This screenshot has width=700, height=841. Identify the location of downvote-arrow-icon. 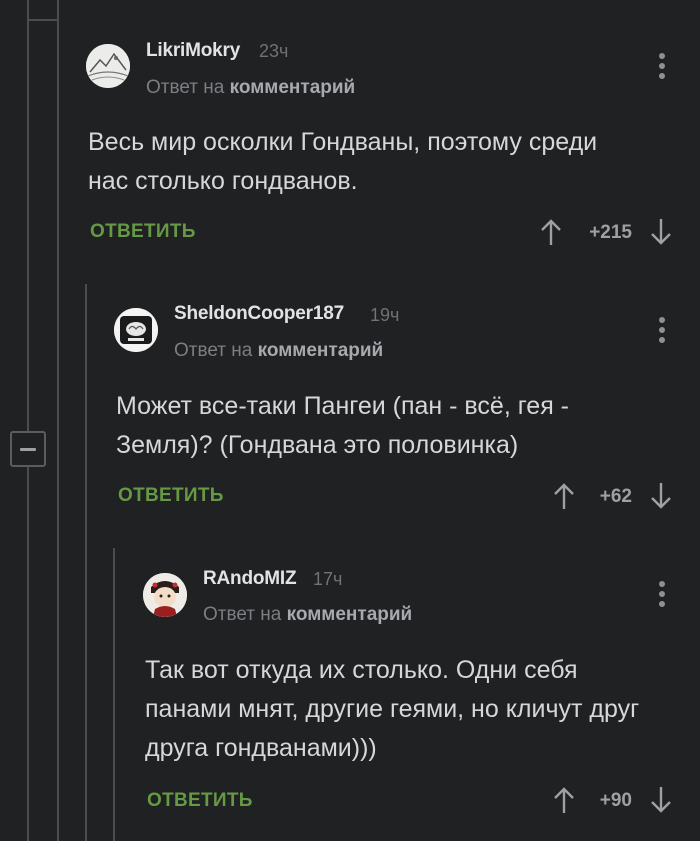
(661, 800).